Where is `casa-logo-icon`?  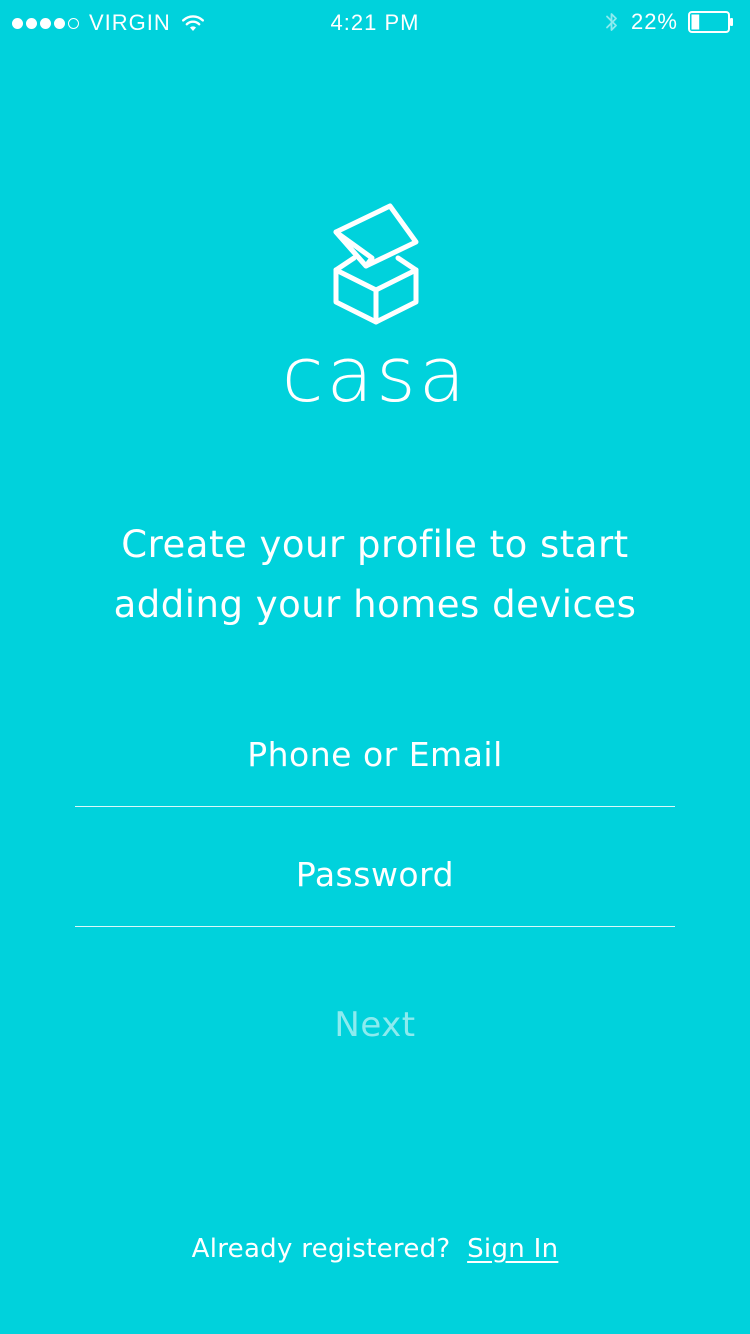 casa-logo-icon is located at coordinates (376, 264).